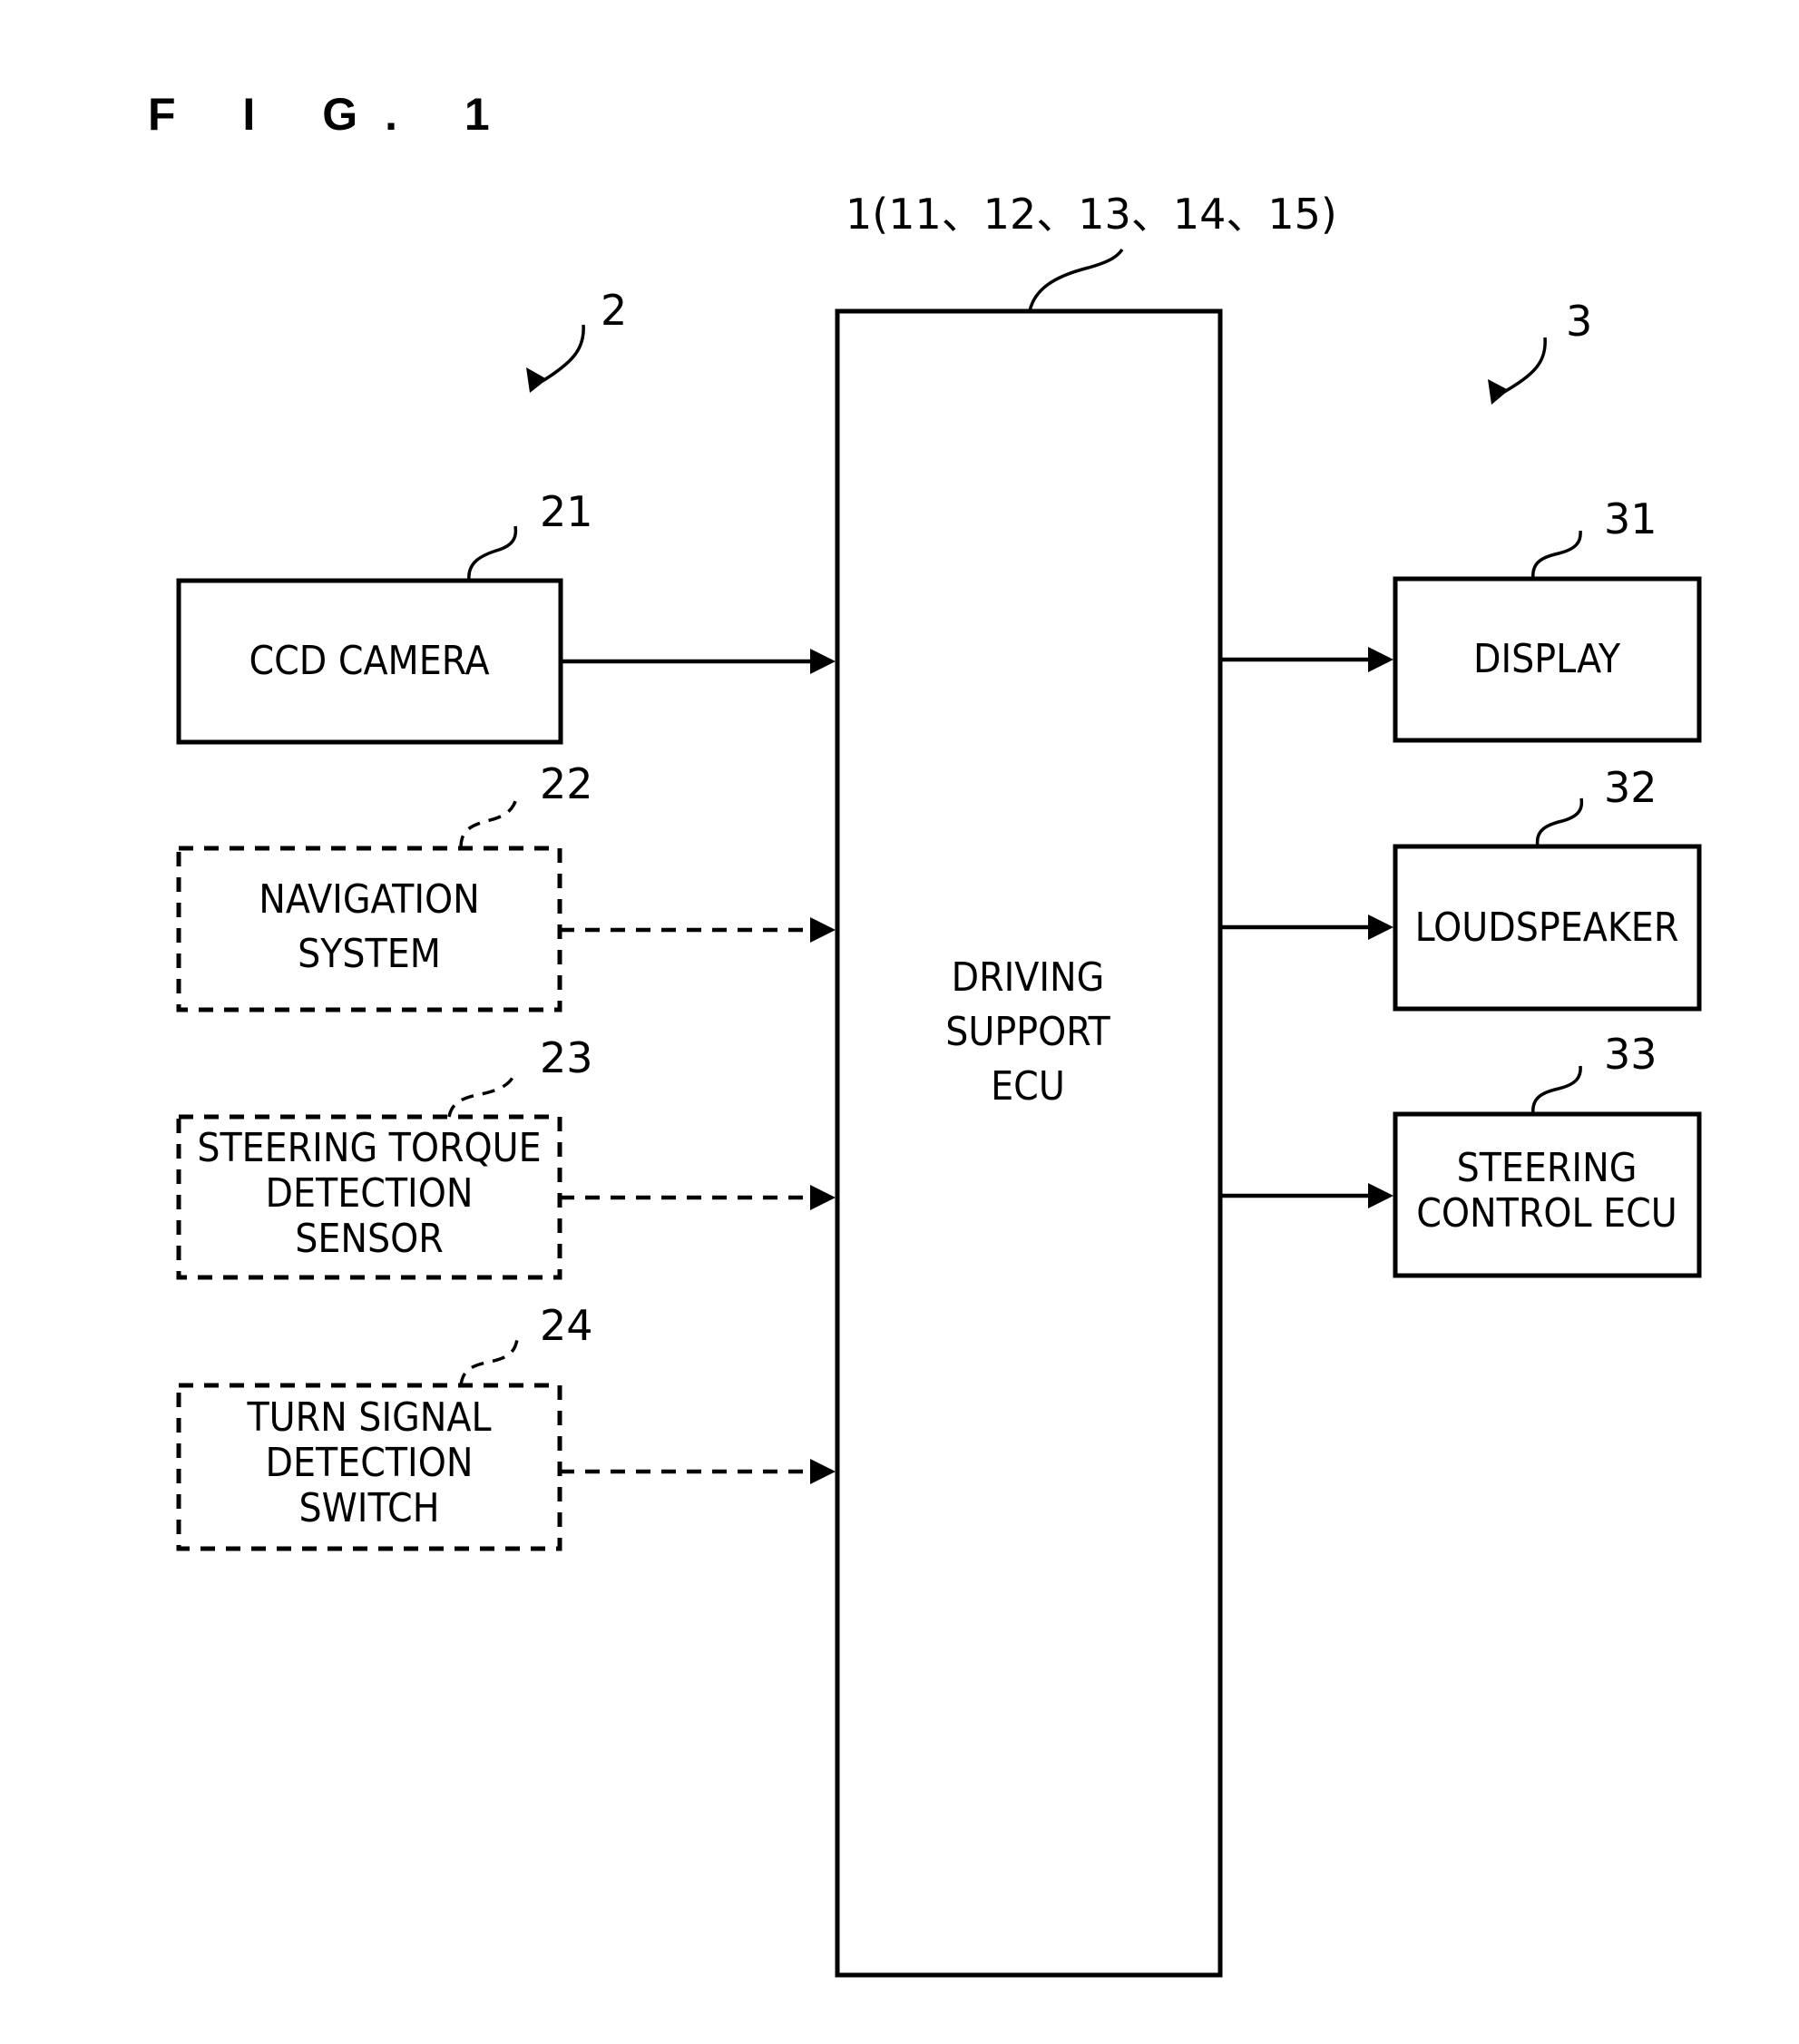 This screenshot has height=2044, width=1799. I want to click on loudspeaker-block: LOUDSPEAKER 32, so click(1461, 888).